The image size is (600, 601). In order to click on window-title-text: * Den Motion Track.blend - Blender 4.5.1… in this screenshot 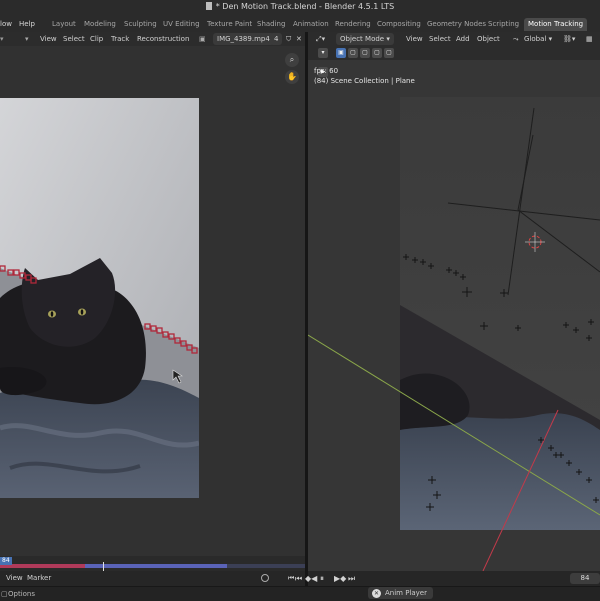, I will do `click(305, 6)`.